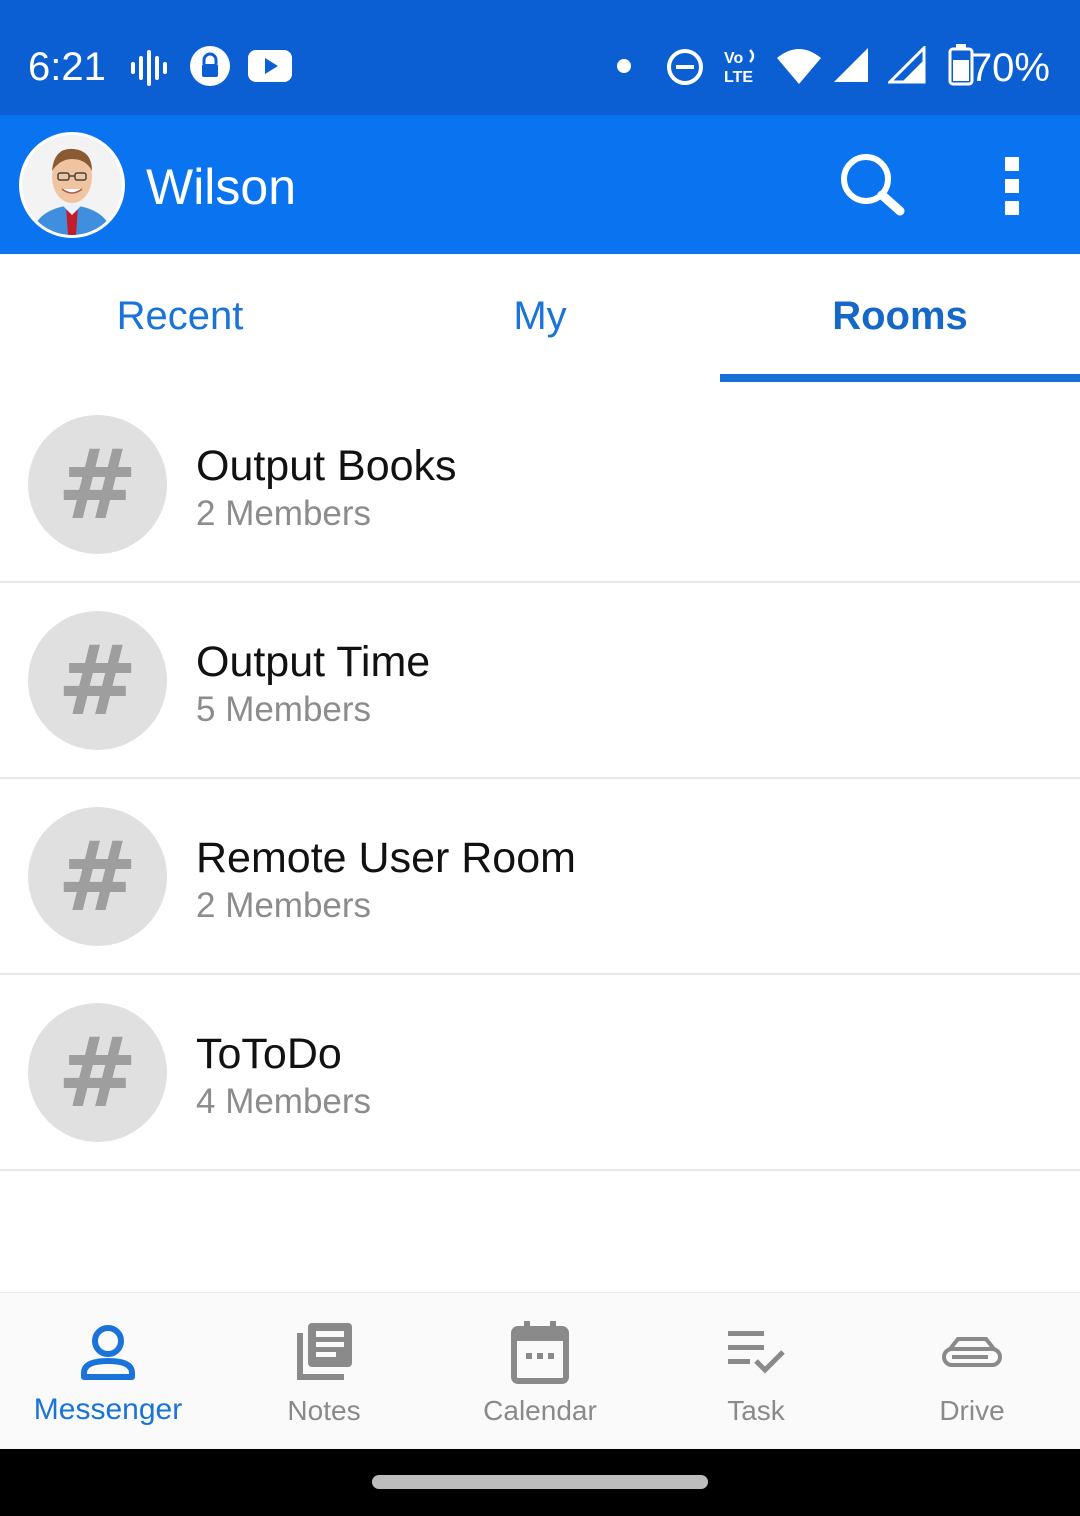  I want to click on app-bar: Wilson, so click(540, 184).